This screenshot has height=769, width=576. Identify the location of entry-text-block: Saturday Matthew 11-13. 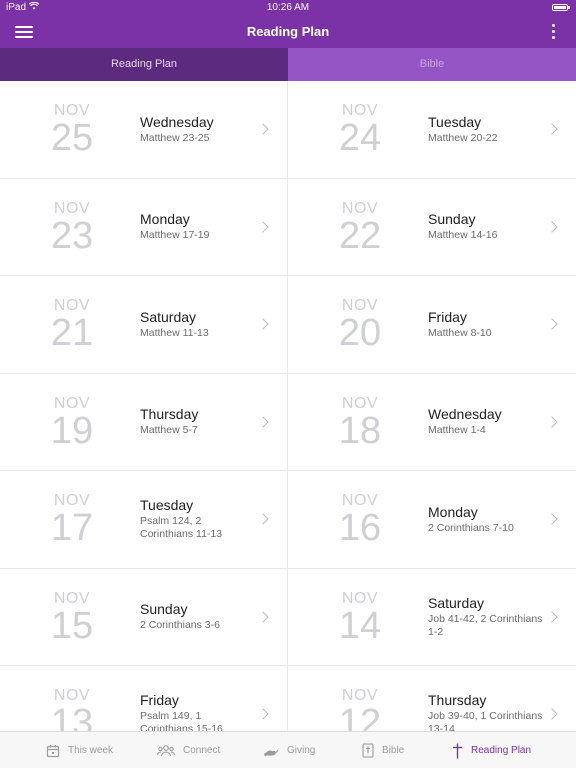
(198, 324).